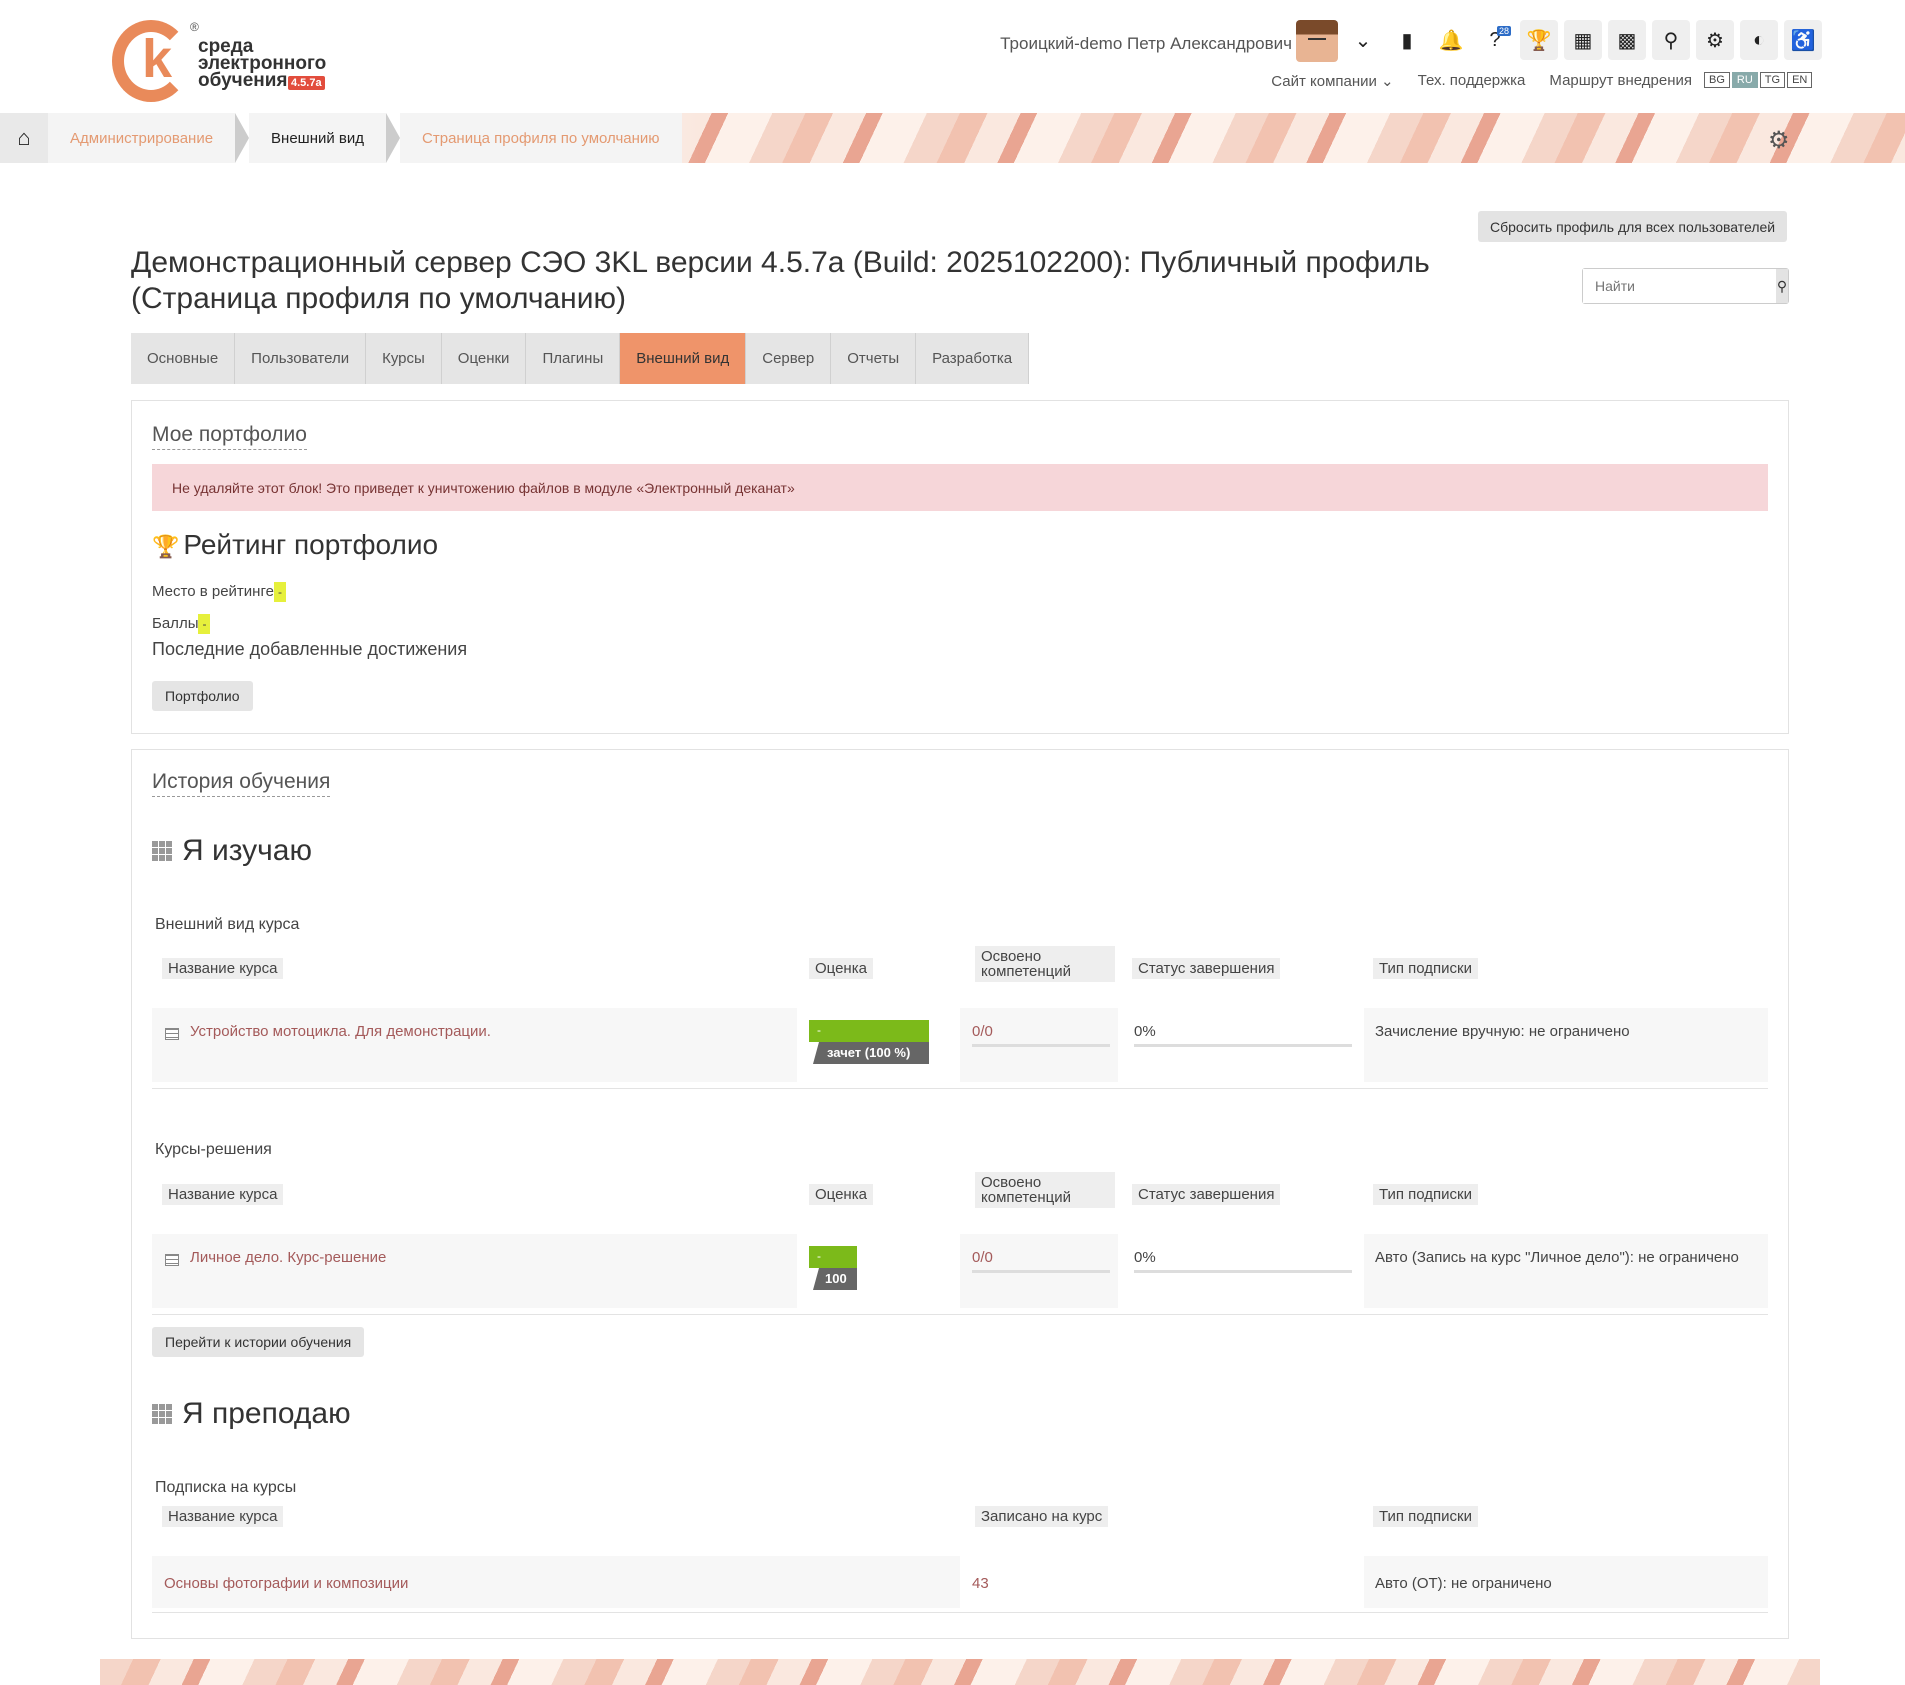 The height and width of the screenshot is (1685, 1905). Describe the element at coordinates (980, 1583) in the screenshot. I see `enrolled-count: 43` at that location.